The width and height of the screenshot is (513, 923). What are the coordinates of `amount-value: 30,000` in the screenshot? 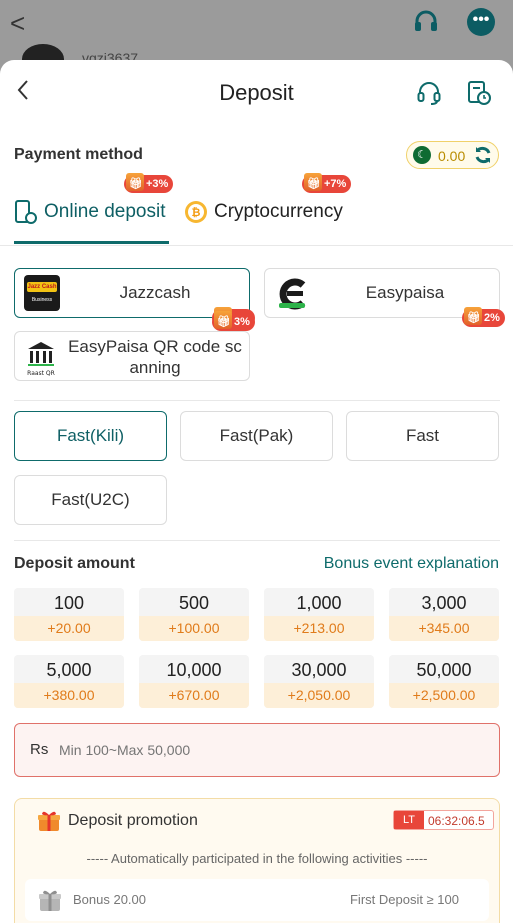 It's located at (319, 670).